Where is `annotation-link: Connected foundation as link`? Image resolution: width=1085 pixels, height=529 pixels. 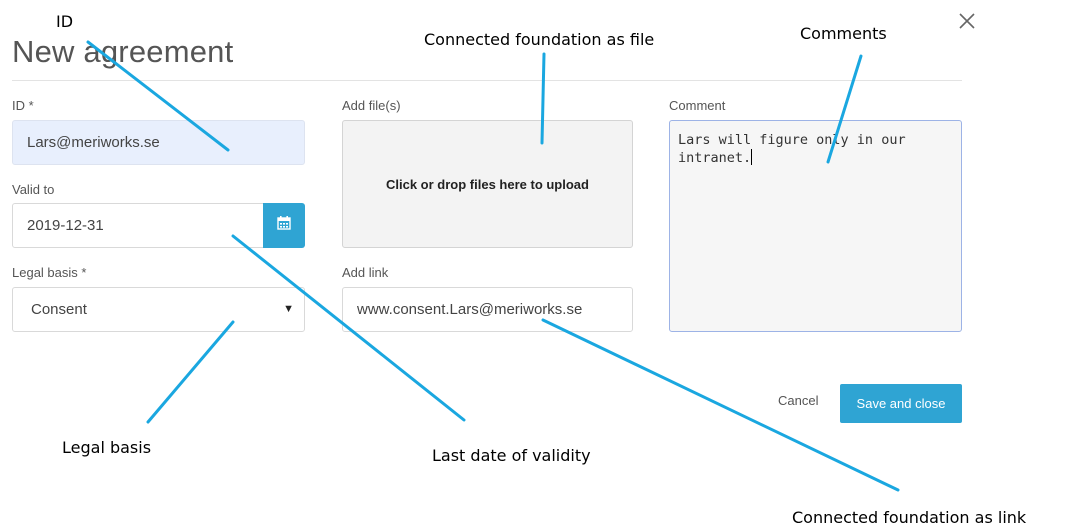
annotation-link: Connected foundation as link is located at coordinates (909, 517).